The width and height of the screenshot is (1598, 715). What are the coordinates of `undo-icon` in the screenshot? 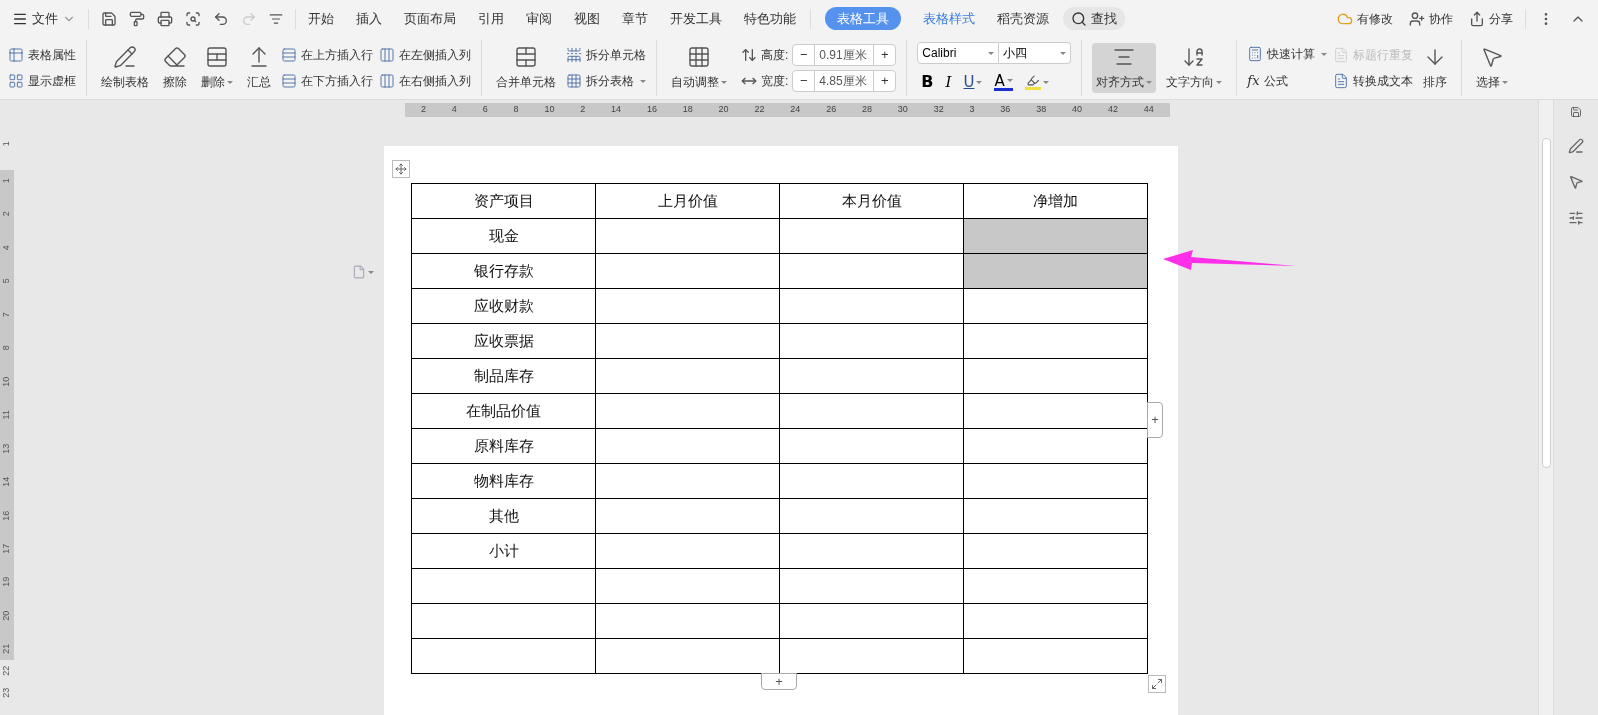 It's located at (221, 18).